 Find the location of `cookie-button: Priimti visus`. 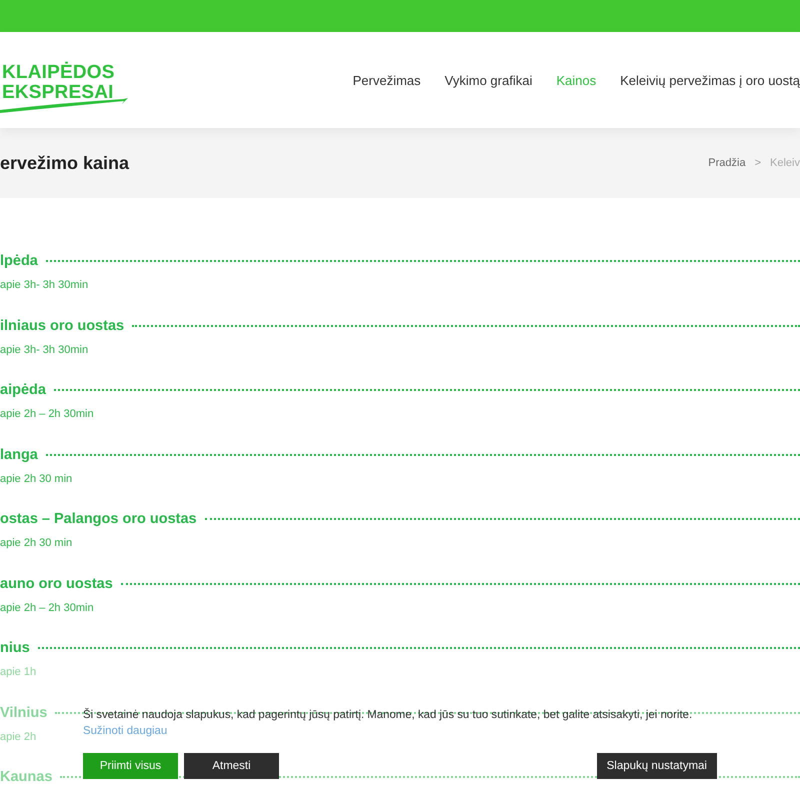

cookie-button: Priimti visus is located at coordinates (130, 766).